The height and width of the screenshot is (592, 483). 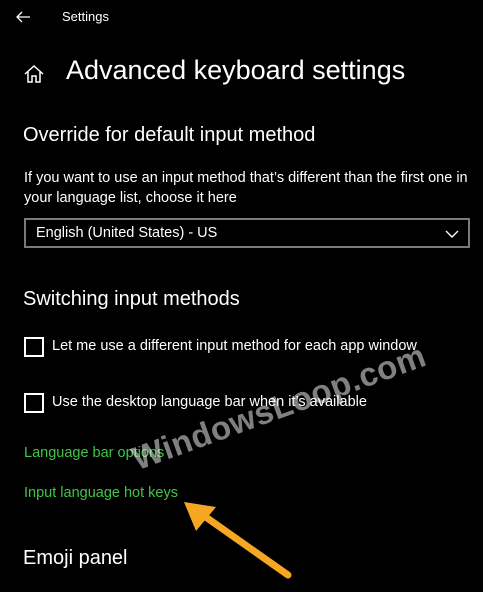 I want to click on emoji-section-title: Emoji panel, so click(x=75, y=558).